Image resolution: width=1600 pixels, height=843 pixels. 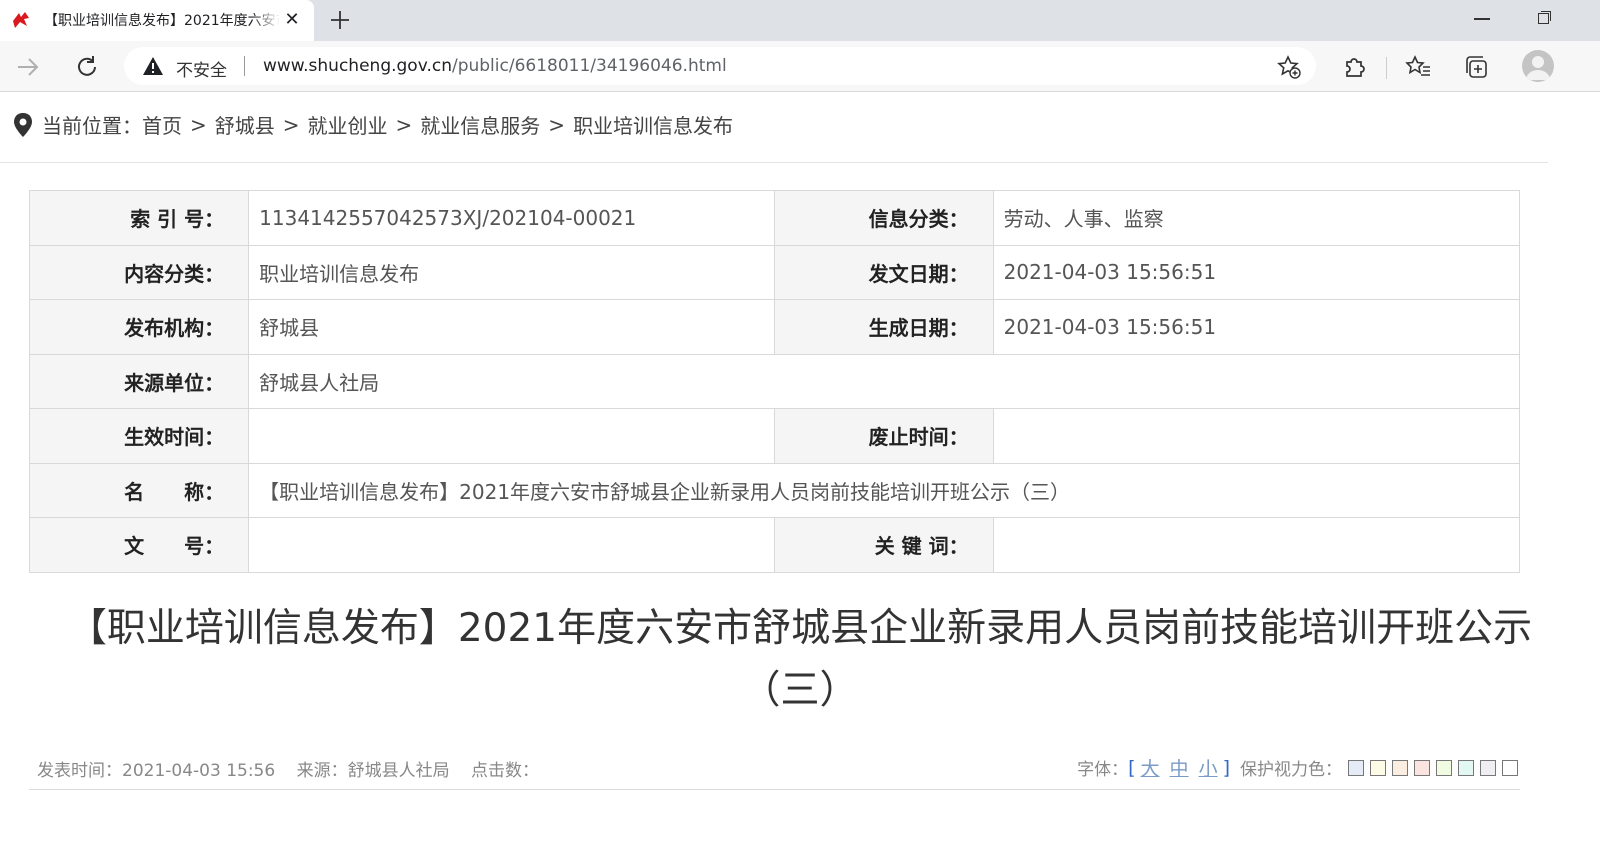 I want to click on site-favicon-icon, so click(x=21, y=20).